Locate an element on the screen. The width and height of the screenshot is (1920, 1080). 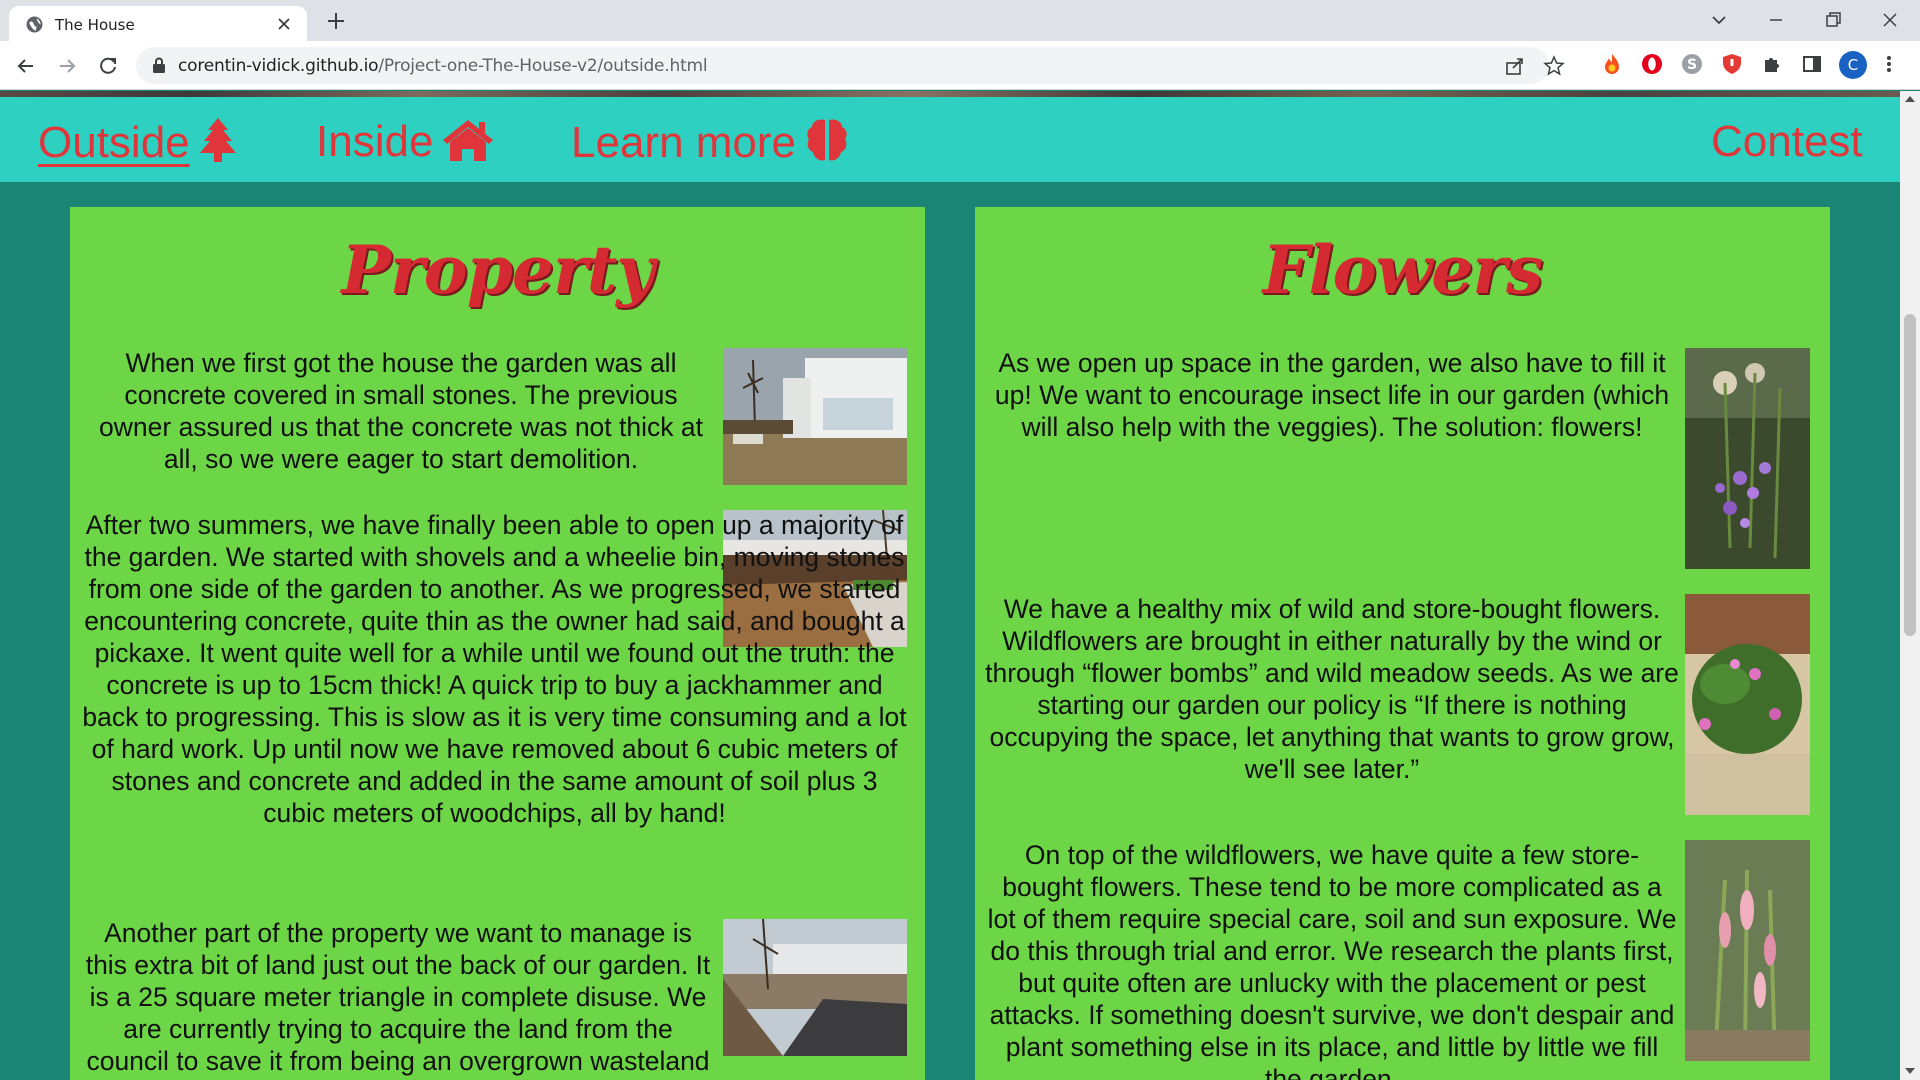
back-land-photo is located at coordinates (815, 987).